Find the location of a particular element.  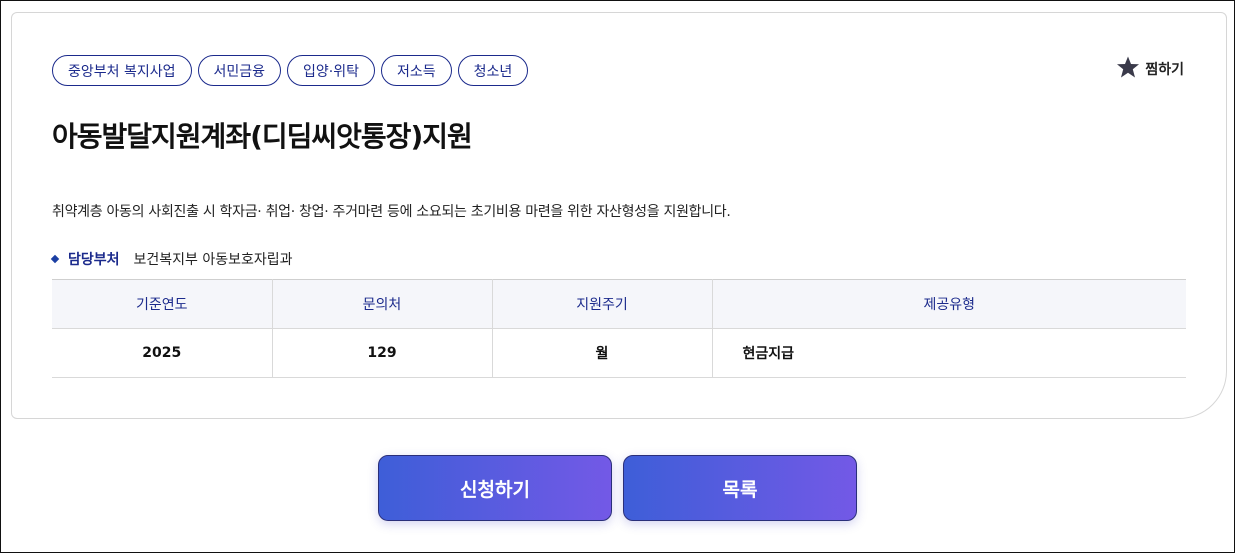

bookmark-label: 찜하기 is located at coordinates (1164, 70).